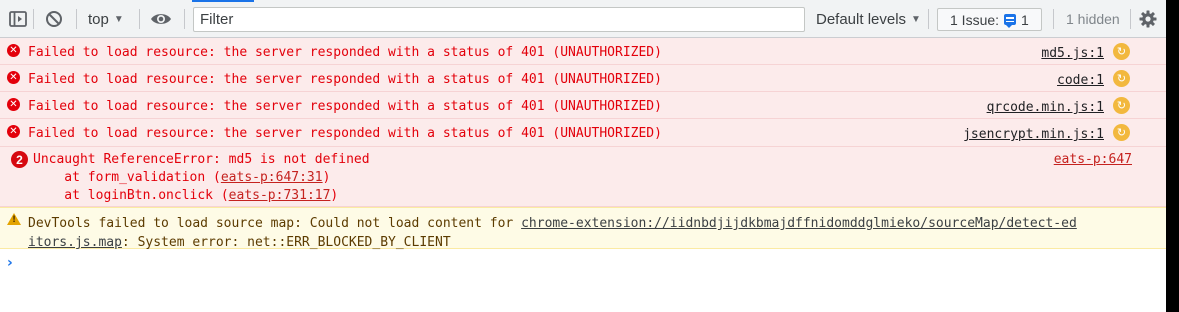 The image size is (1179, 312). I want to click on hidden-label: 1 hidden, so click(1093, 19).